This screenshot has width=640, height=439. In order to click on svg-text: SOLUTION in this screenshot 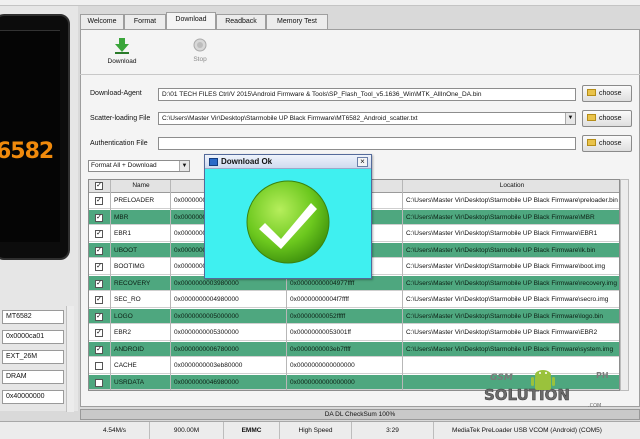, I will do `click(527, 395)`.